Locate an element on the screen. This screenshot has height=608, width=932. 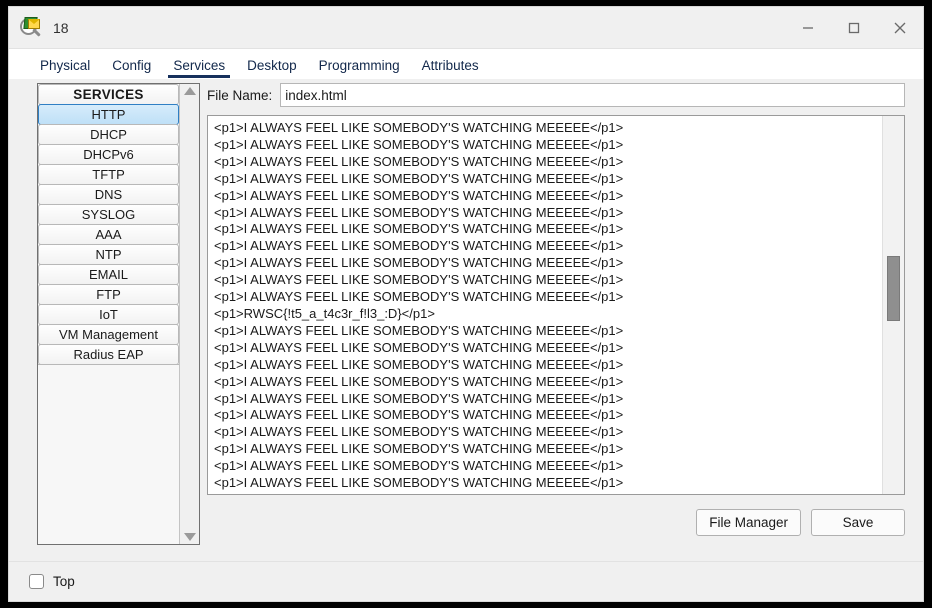
tab-physical: Physical is located at coordinates (65, 68).